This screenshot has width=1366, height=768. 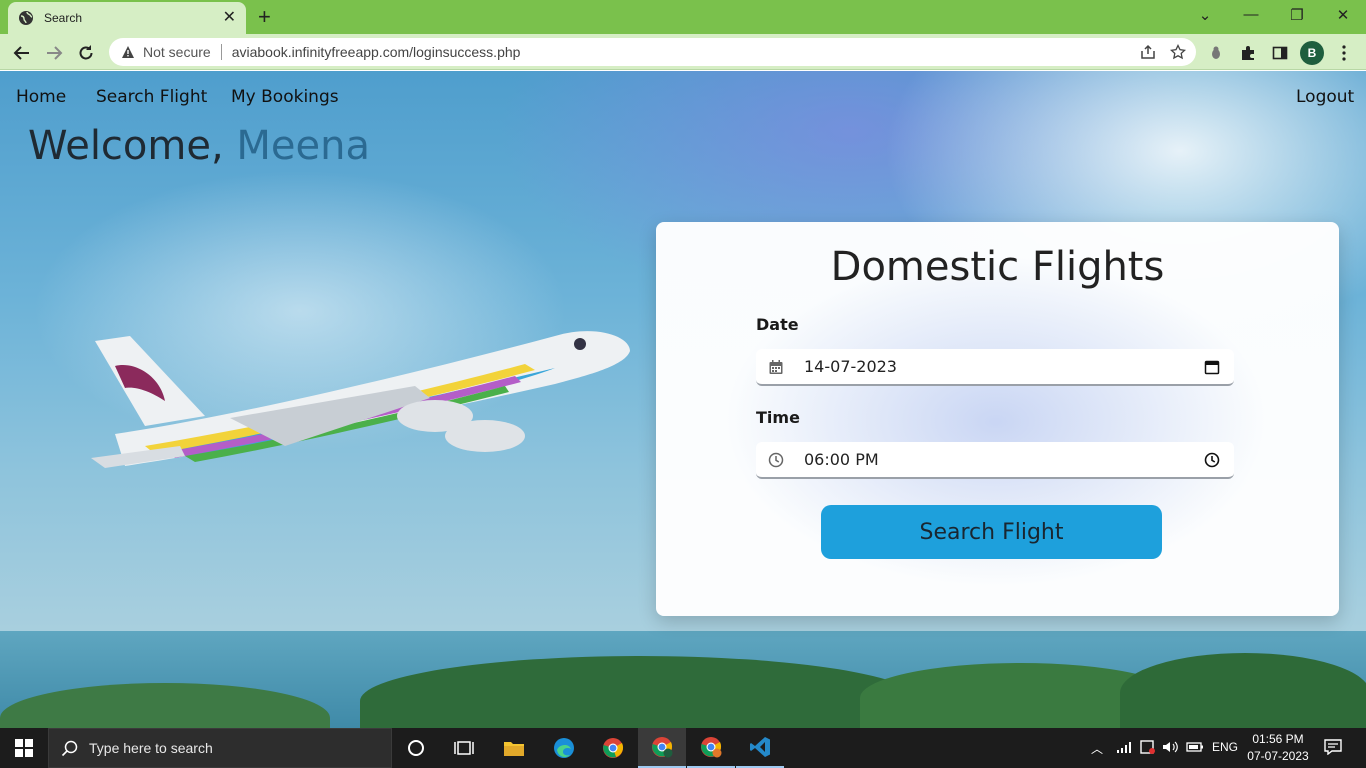 I want to click on minimize-icon: —, so click(x=1251, y=14).